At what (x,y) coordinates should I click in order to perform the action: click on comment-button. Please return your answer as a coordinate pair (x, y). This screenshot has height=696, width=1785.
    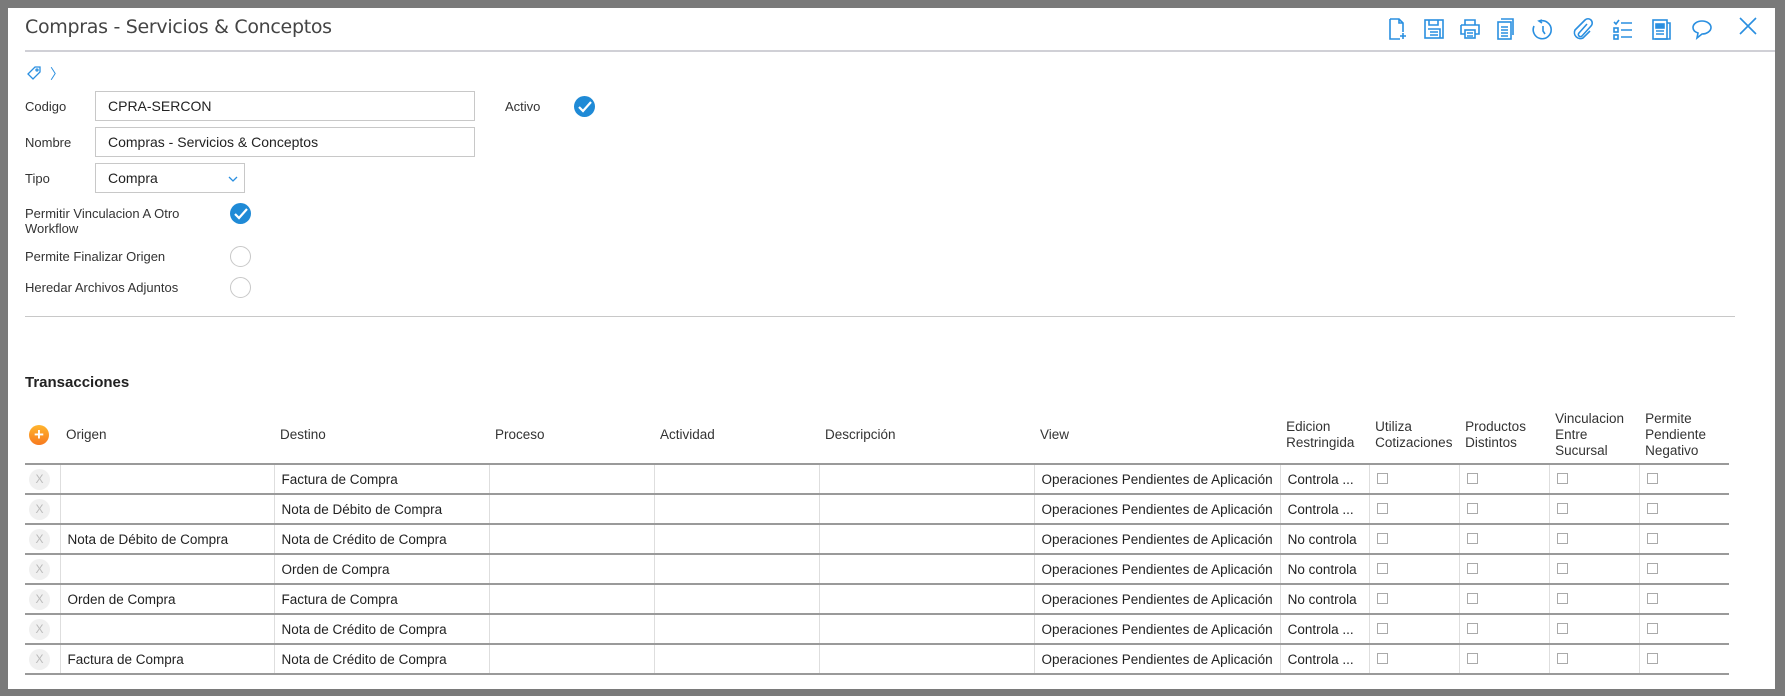
    Looking at the image, I should click on (1702, 29).